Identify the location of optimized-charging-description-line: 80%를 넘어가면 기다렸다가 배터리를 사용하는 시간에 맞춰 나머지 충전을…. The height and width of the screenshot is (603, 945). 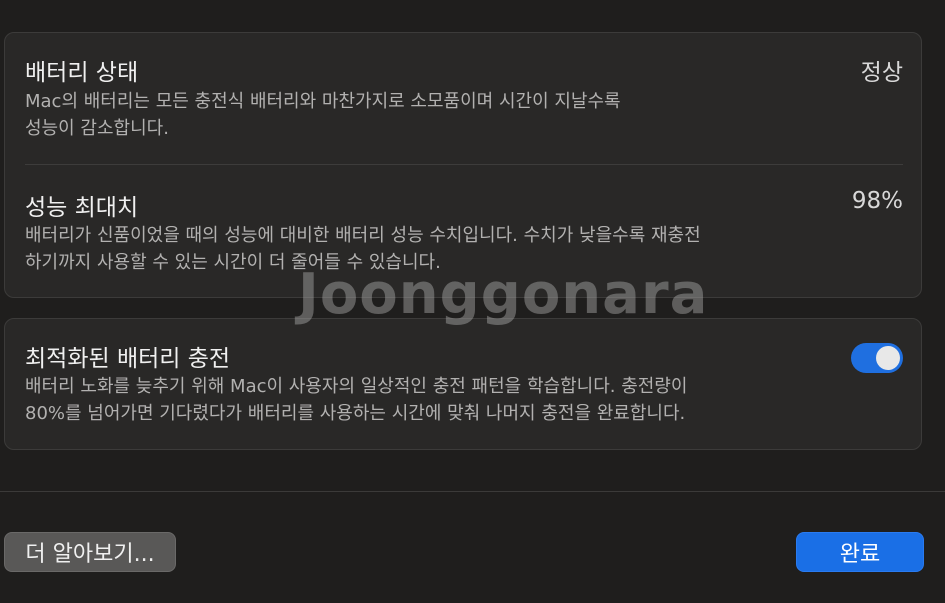
(355, 413).